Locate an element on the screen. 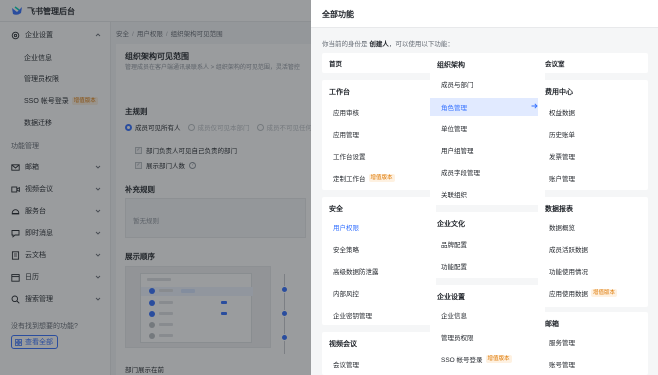 Image resolution: width=658 pixels, height=375 pixels. feature-label: 品牌配置 is located at coordinates (454, 245).